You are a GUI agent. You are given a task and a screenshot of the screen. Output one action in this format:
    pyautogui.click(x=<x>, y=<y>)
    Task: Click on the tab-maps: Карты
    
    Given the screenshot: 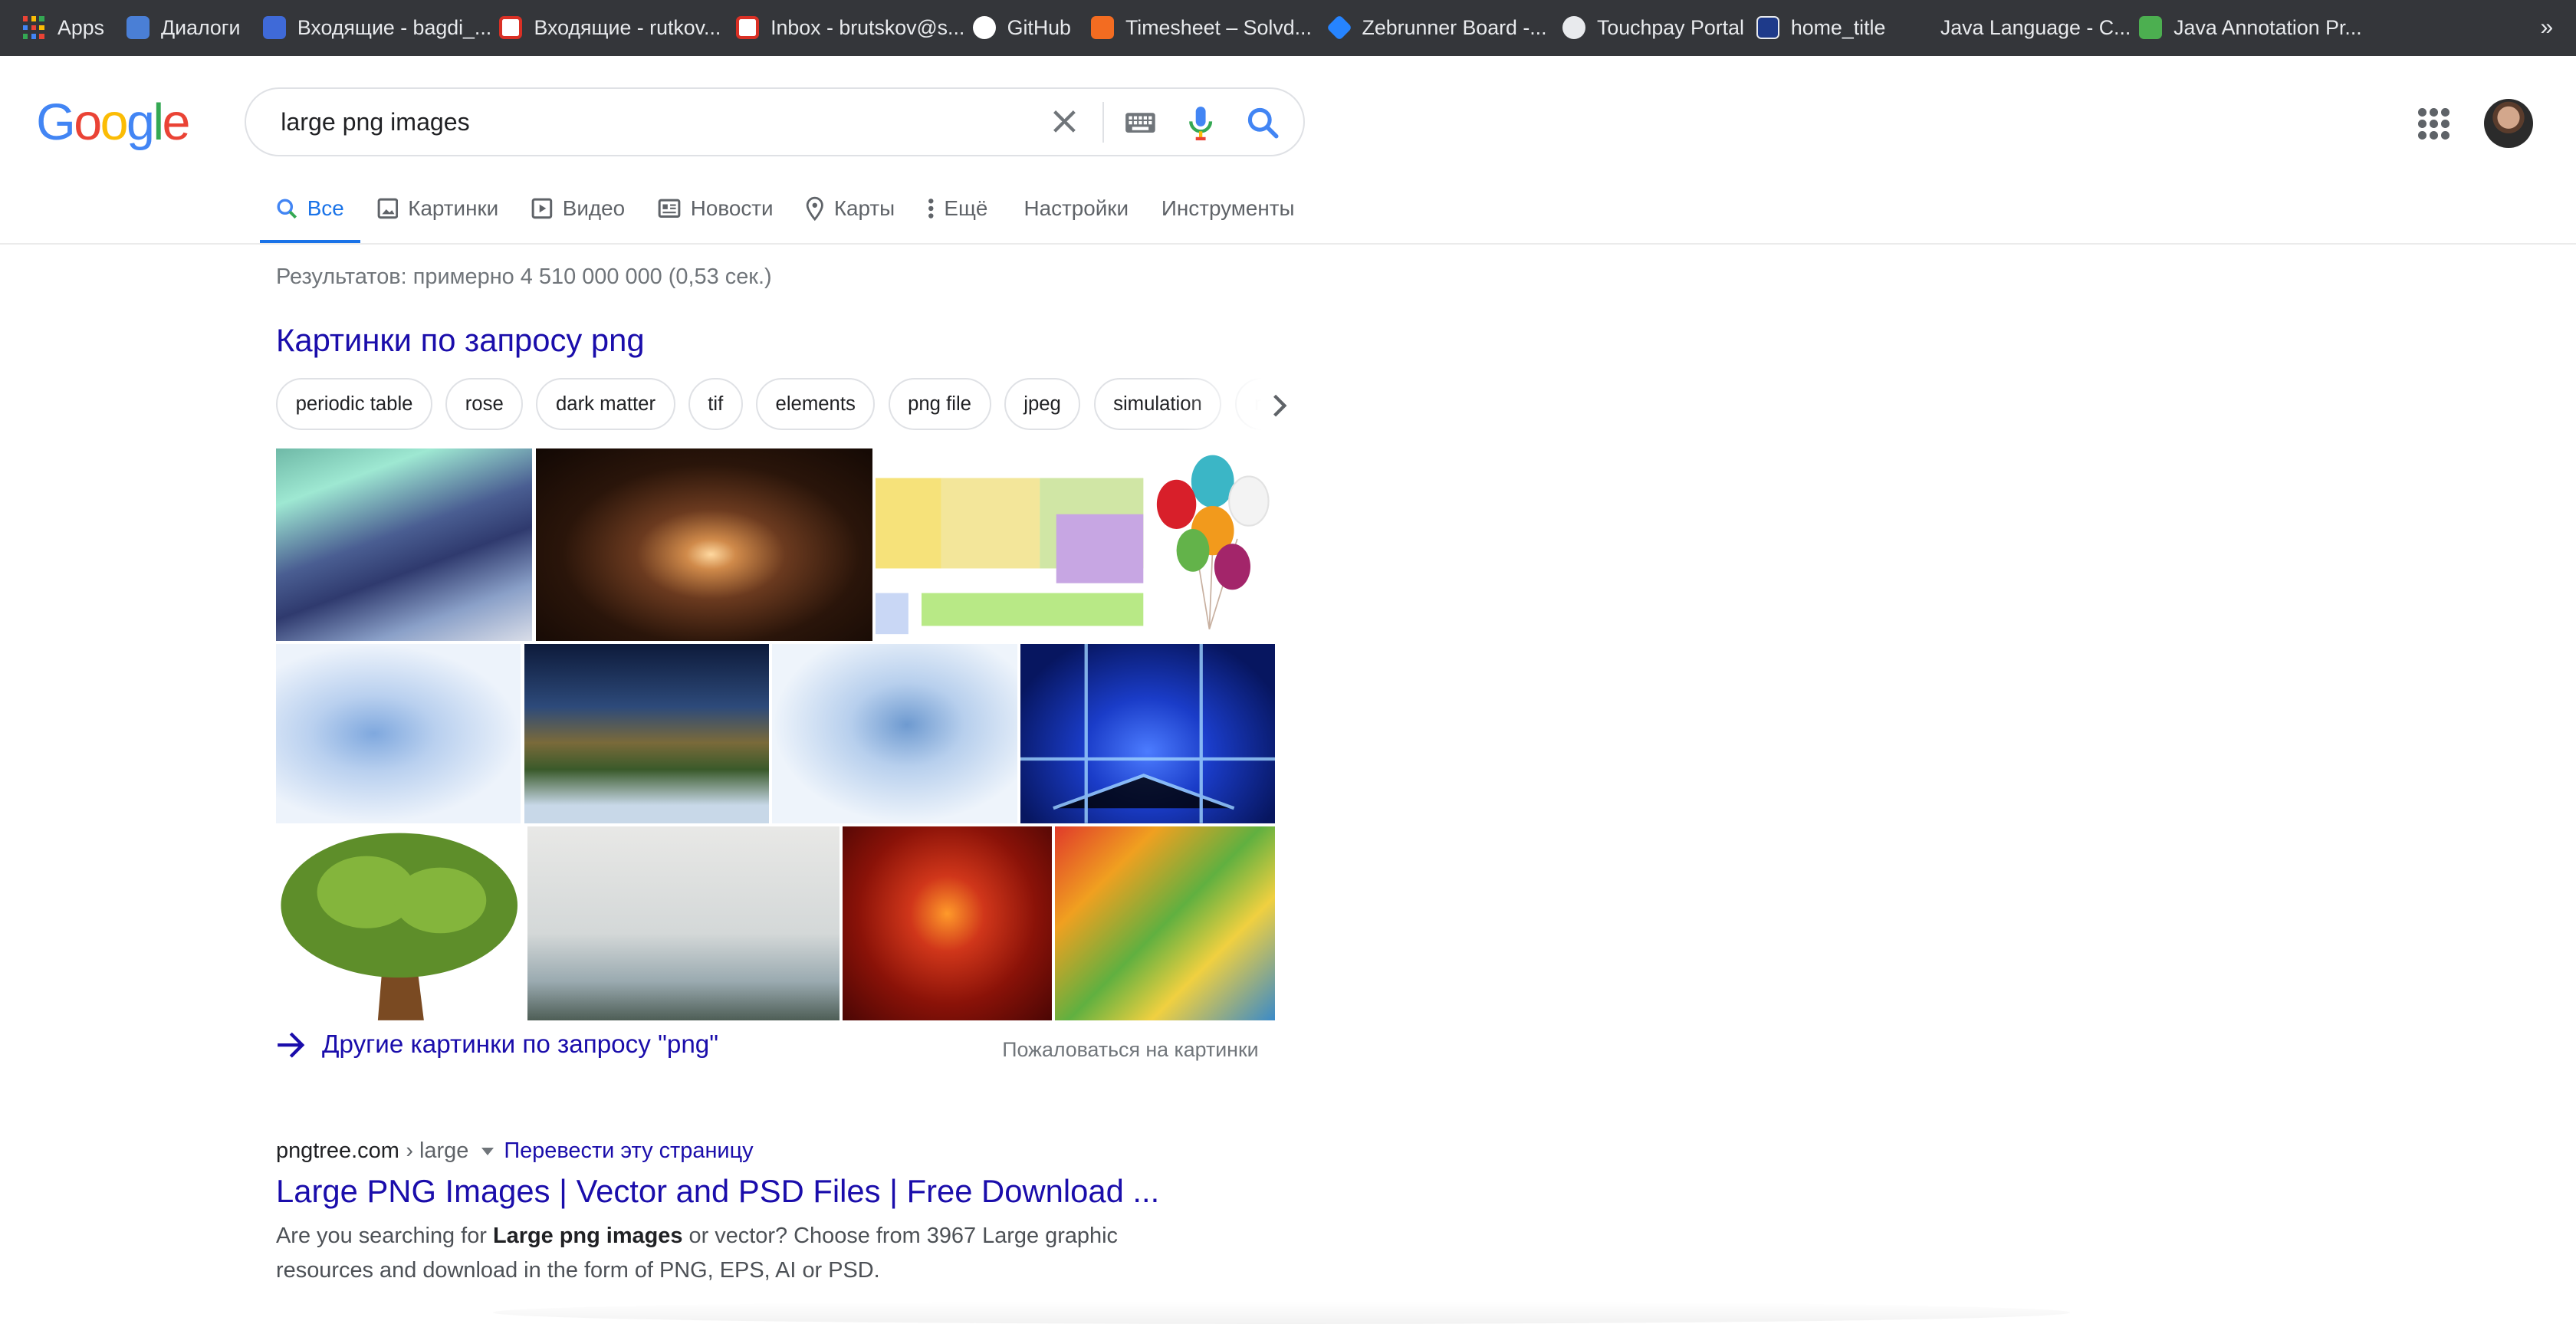 What is the action you would take?
    pyautogui.click(x=851, y=208)
    